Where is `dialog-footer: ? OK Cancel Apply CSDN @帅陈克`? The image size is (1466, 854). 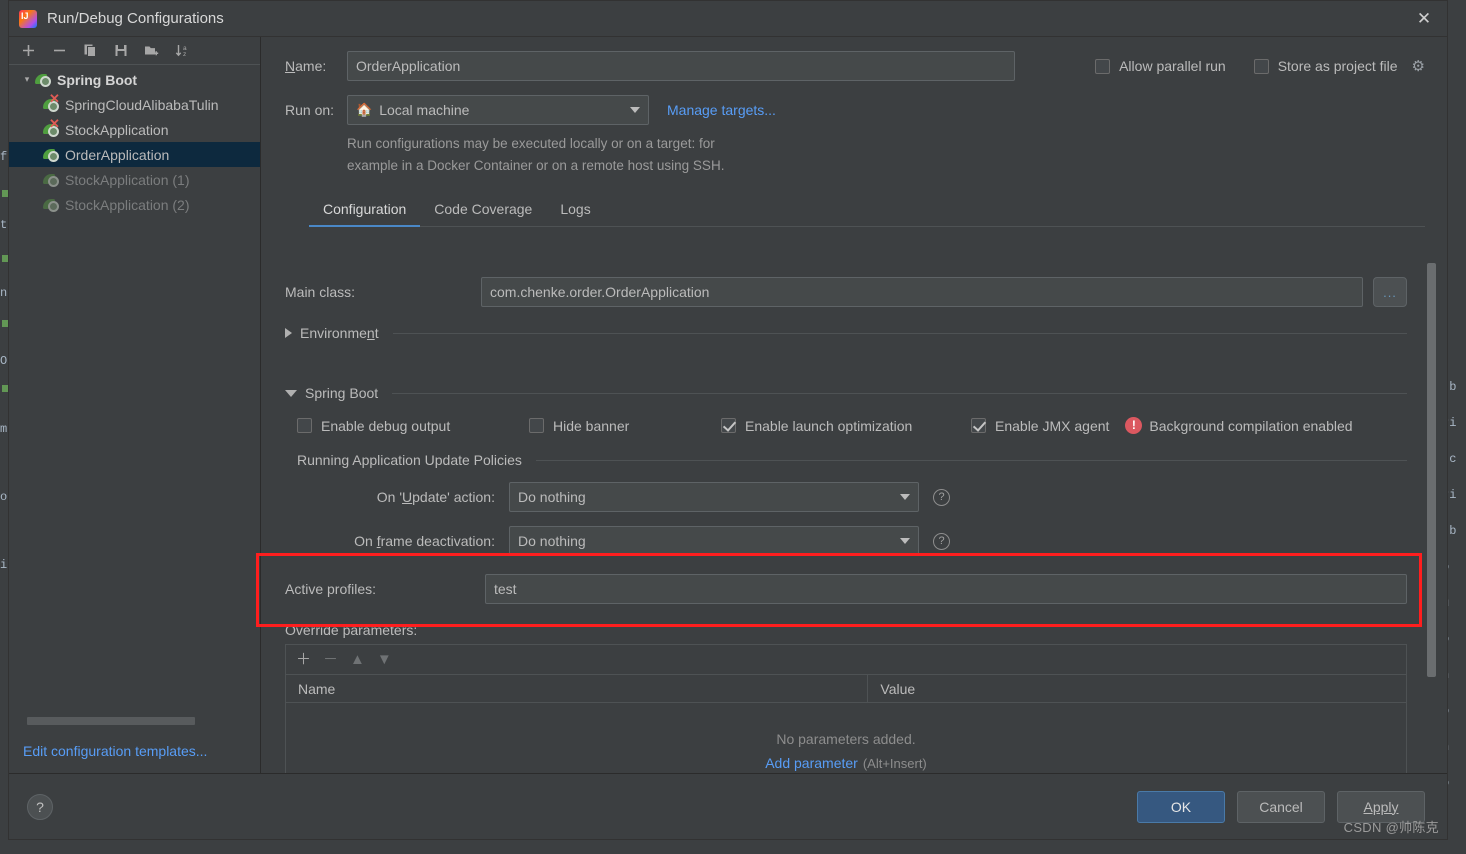 dialog-footer: ? OK Cancel Apply CSDN @帅陈克 is located at coordinates (728, 806).